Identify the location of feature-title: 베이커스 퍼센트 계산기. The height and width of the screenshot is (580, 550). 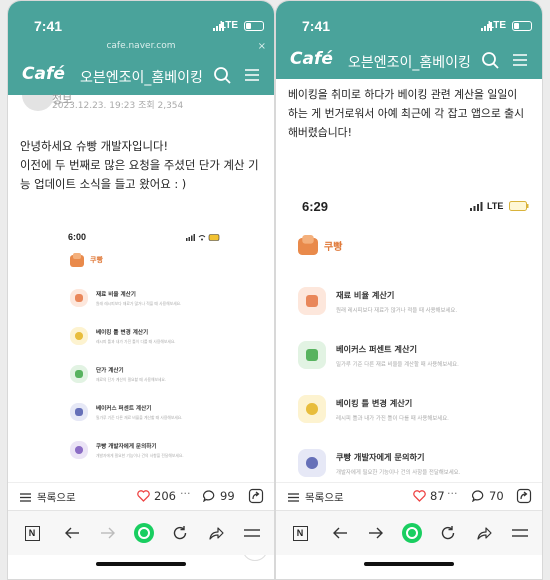
(377, 349).